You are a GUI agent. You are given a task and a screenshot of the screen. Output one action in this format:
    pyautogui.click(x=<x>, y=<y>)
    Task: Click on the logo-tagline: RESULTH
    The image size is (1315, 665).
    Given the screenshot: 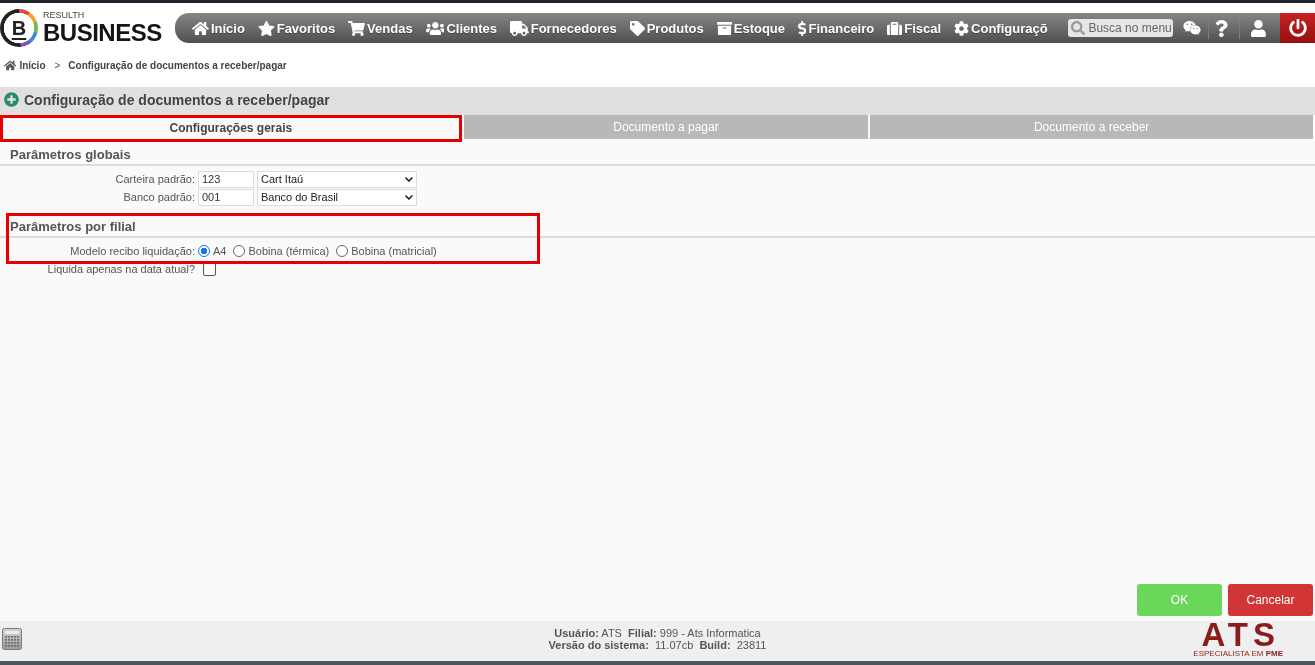 What is the action you would take?
    pyautogui.click(x=64, y=15)
    